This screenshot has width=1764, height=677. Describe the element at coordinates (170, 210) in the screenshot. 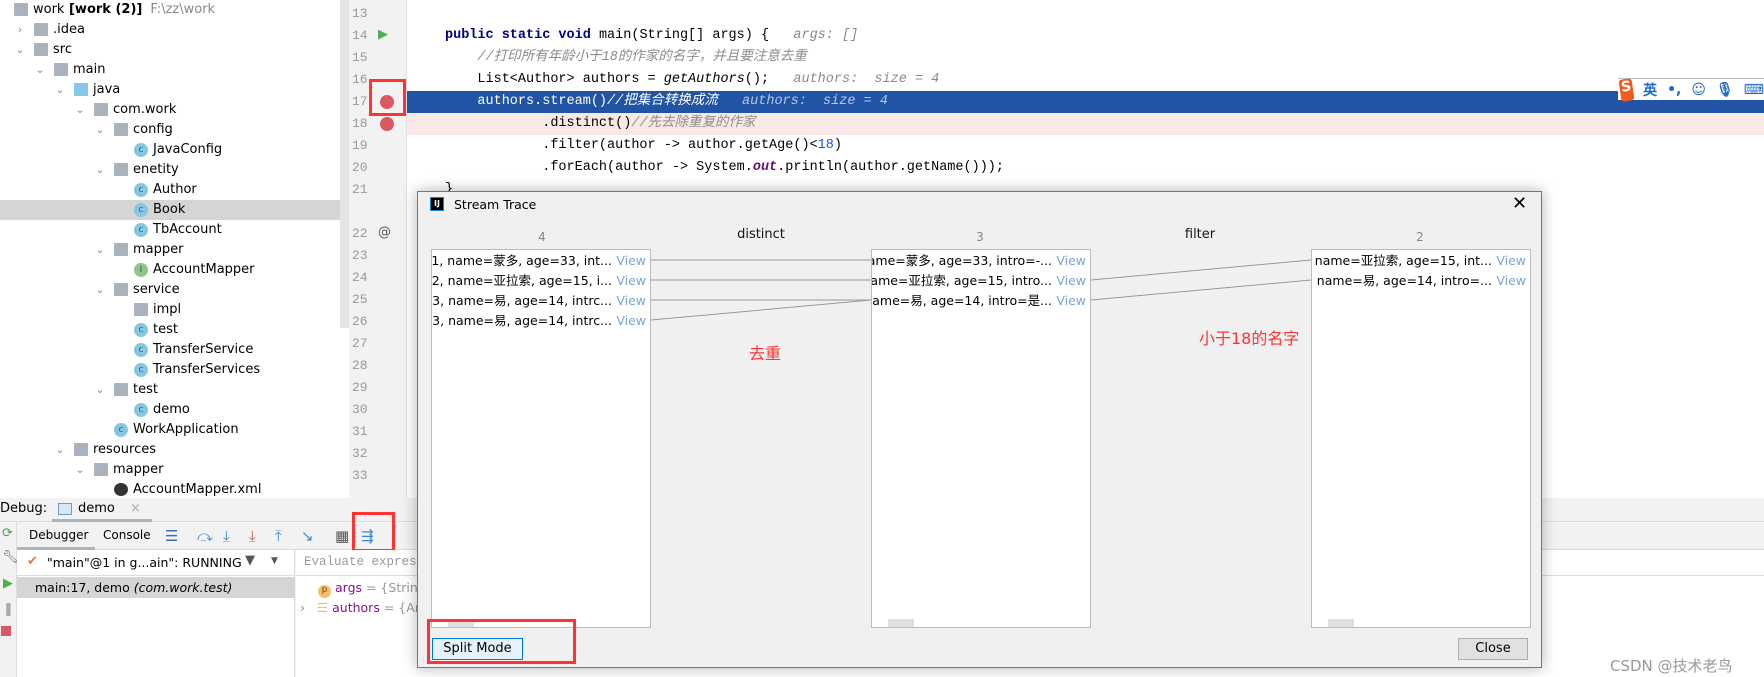

I see `tree-item: c Book` at that location.